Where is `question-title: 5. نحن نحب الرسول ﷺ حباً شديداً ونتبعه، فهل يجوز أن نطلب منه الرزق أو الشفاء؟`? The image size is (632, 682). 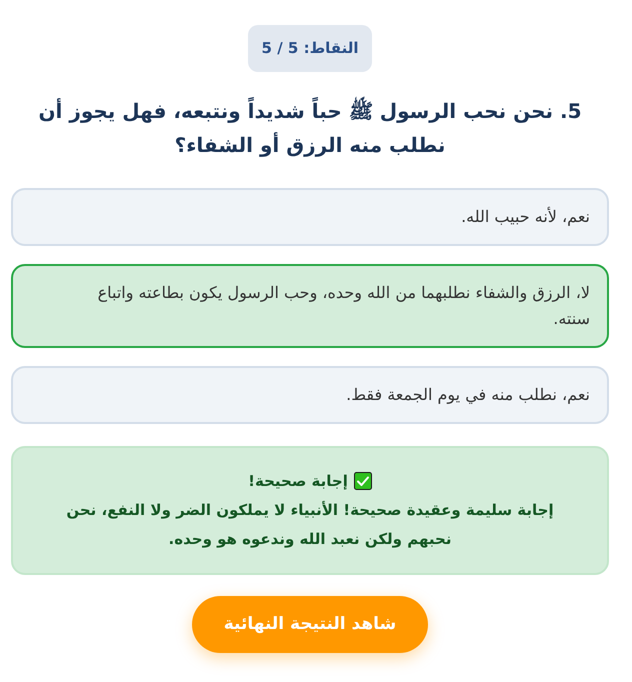 question-title: 5. نحن نحب الرسول ﷺ حباً شديداً ونتبعه، فهل يجوز أن نطلب منه الرزق أو الشفاء؟ is located at coordinates (310, 128).